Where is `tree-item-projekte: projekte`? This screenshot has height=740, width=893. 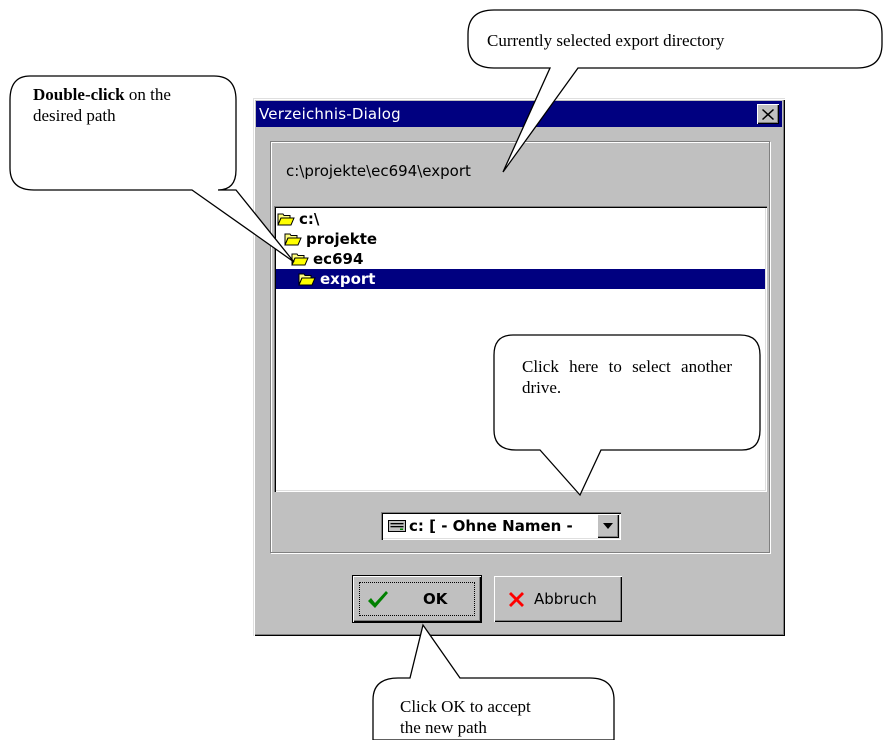 tree-item-projekte: projekte is located at coordinates (330, 239).